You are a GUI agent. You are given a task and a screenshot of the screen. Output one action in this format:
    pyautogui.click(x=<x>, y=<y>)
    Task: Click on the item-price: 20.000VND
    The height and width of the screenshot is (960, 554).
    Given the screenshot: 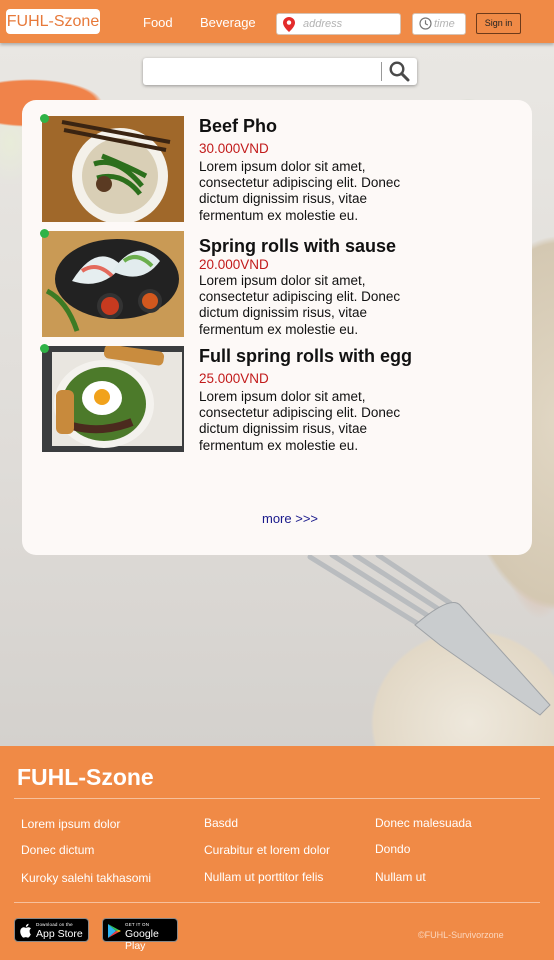 What is the action you would take?
    pyautogui.click(x=234, y=264)
    